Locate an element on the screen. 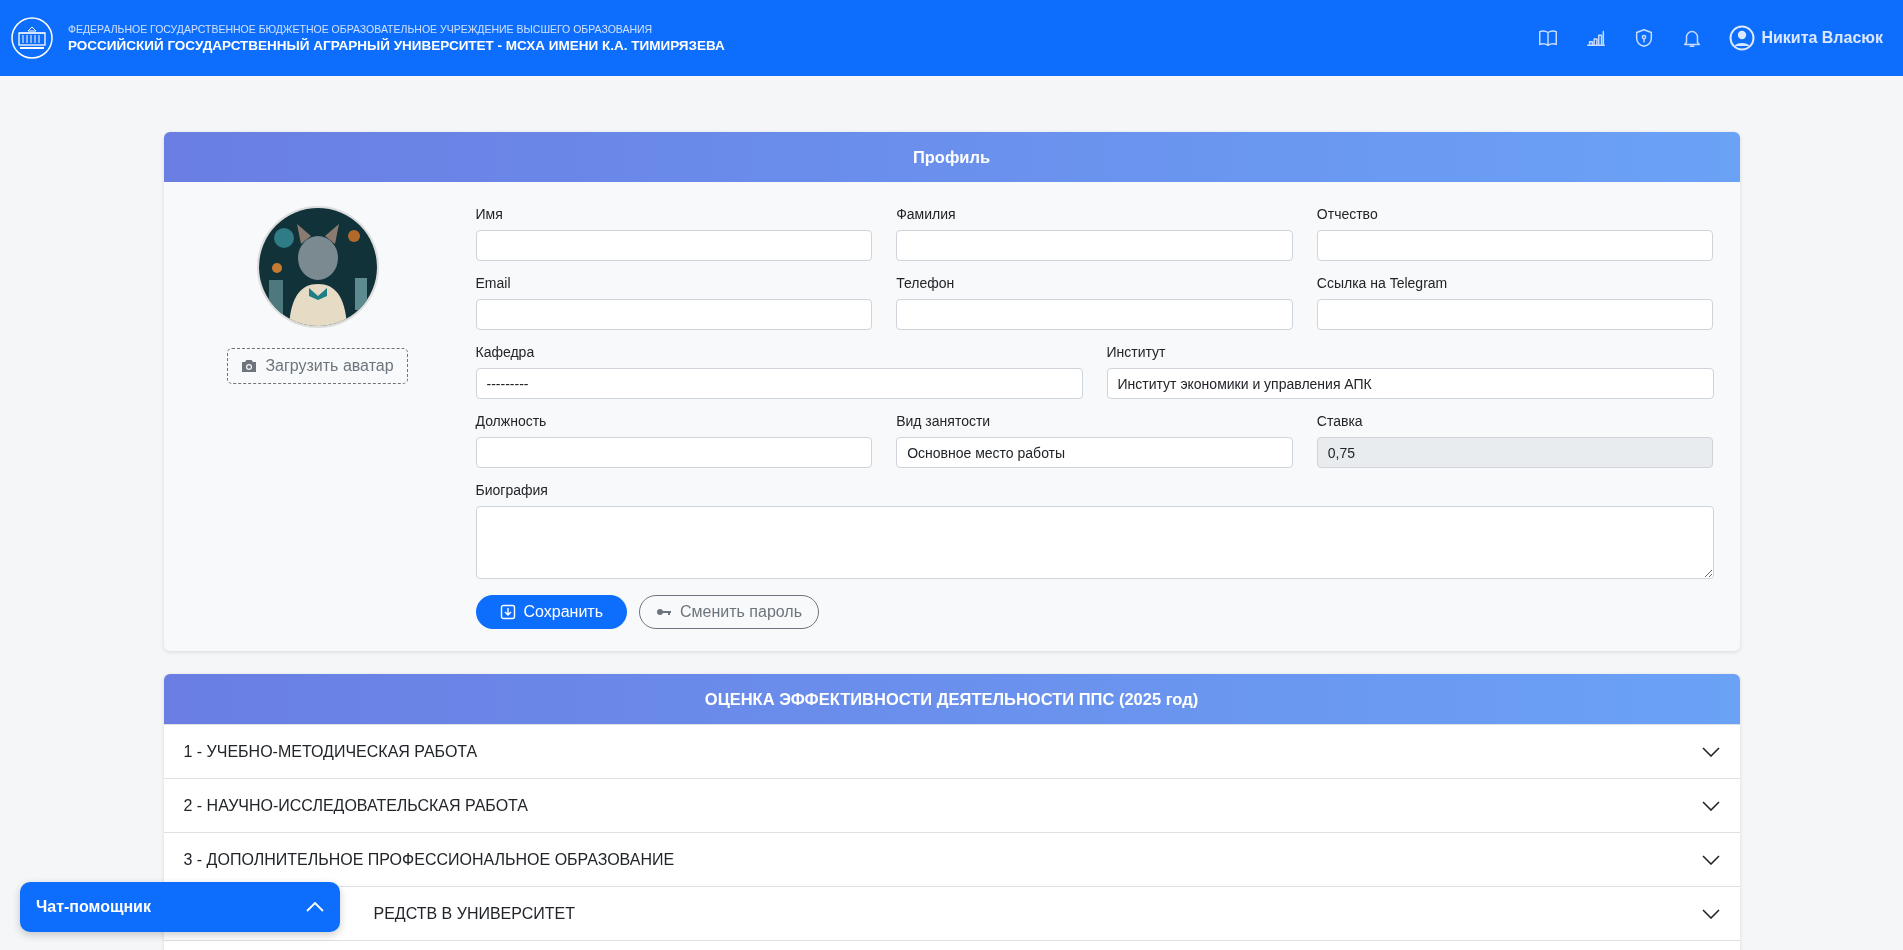 Image resolution: width=1903 pixels, height=950 pixels. card-header: ОЦЕНКА ЭФФЕКТИВНОСТИ ДЕЯТЕЛЬНОСТИ ППС (2025 год) is located at coordinates (951, 699).